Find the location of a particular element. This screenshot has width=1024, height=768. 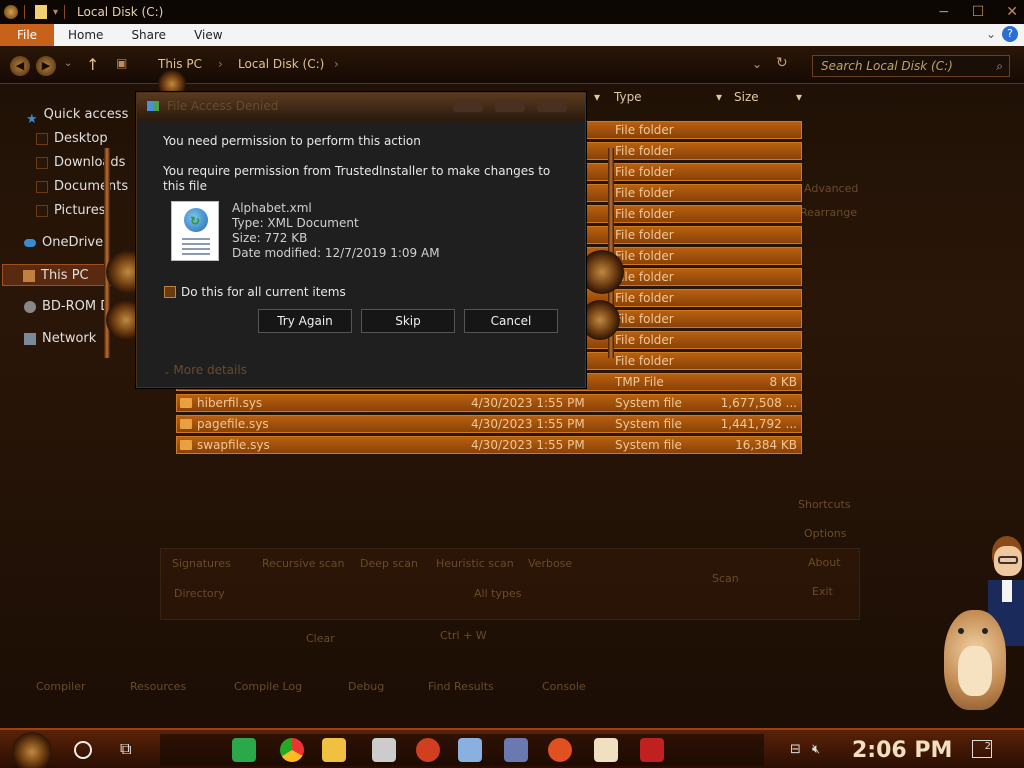

cortana-icon is located at coordinates (83, 750).